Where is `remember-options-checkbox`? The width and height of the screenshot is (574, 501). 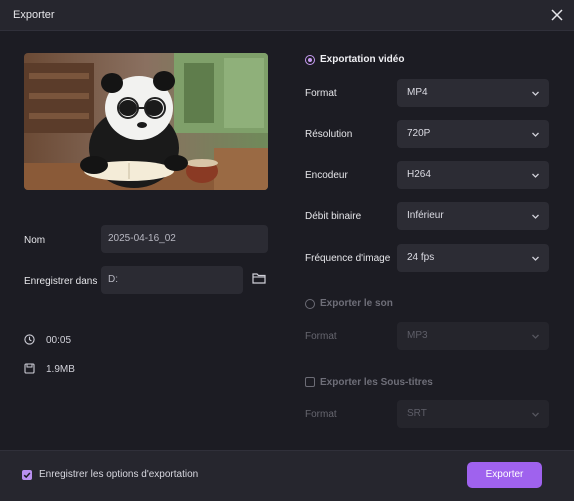
remember-options-checkbox is located at coordinates (27, 475).